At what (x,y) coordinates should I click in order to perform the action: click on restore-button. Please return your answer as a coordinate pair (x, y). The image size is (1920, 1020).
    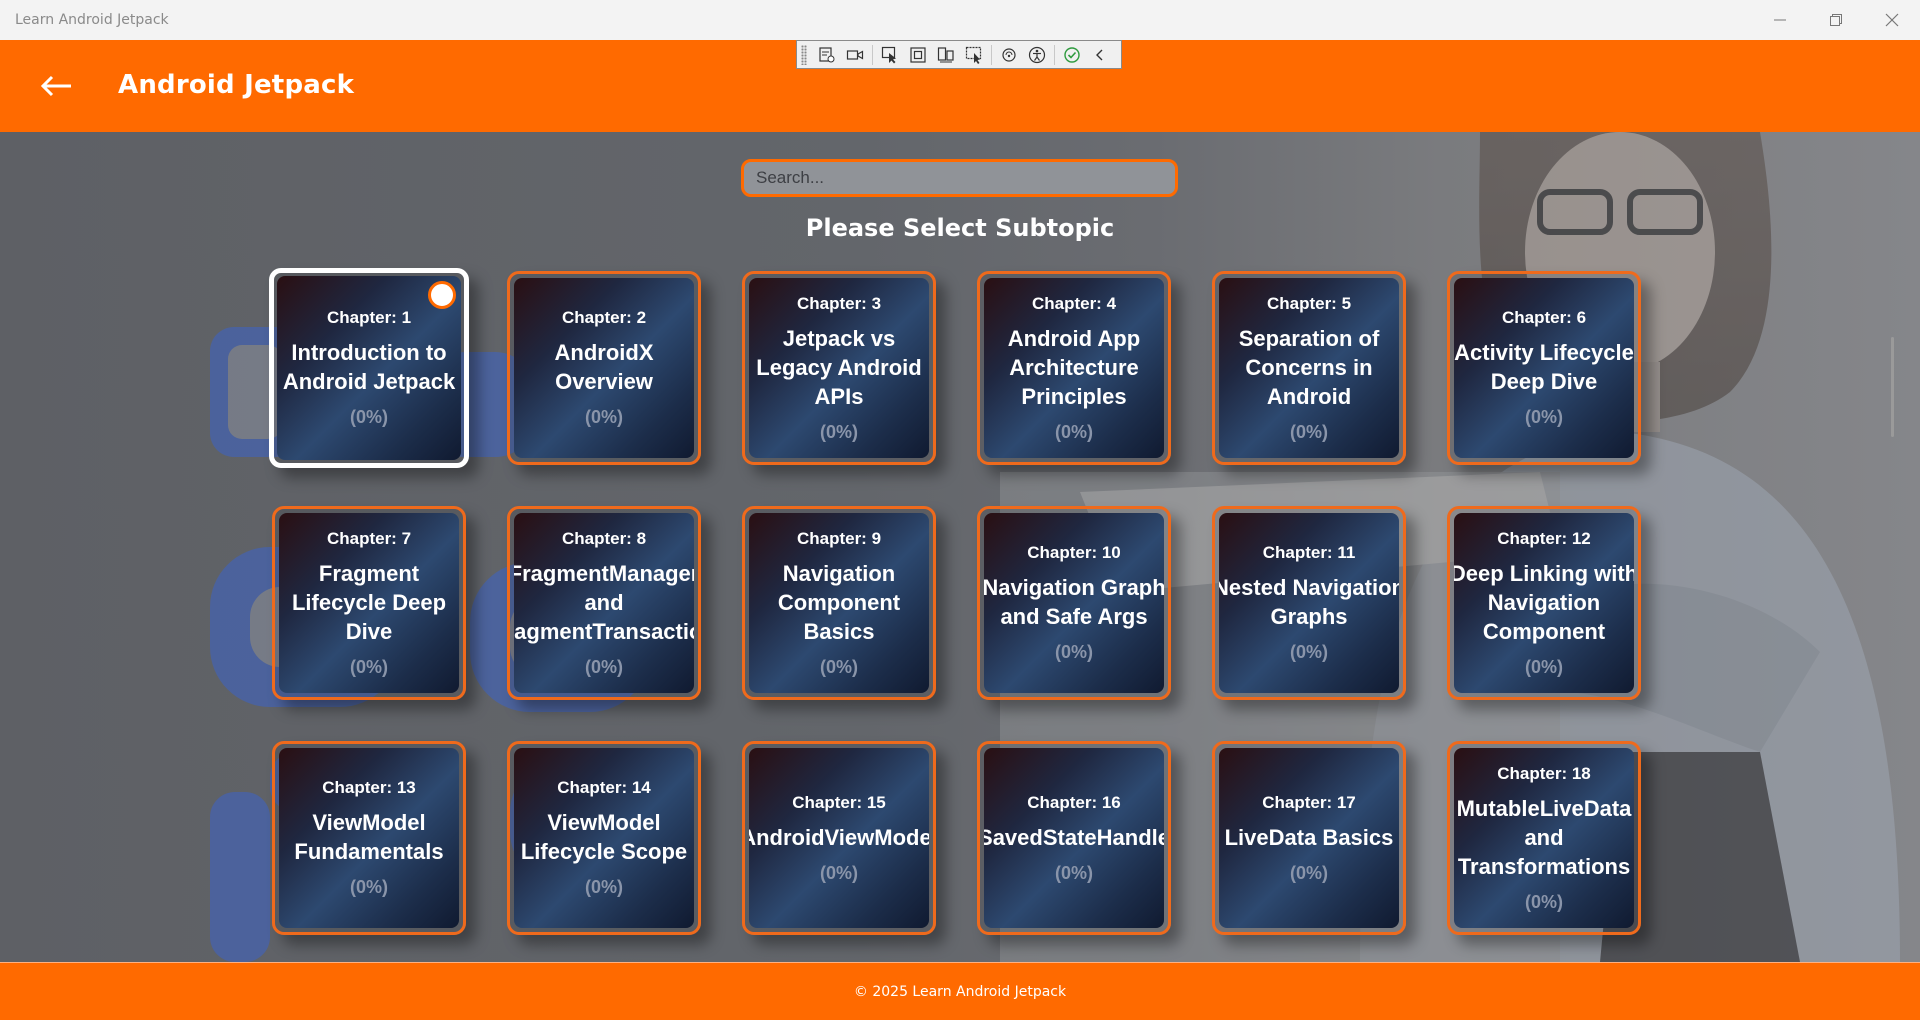
    Looking at the image, I should click on (1836, 20).